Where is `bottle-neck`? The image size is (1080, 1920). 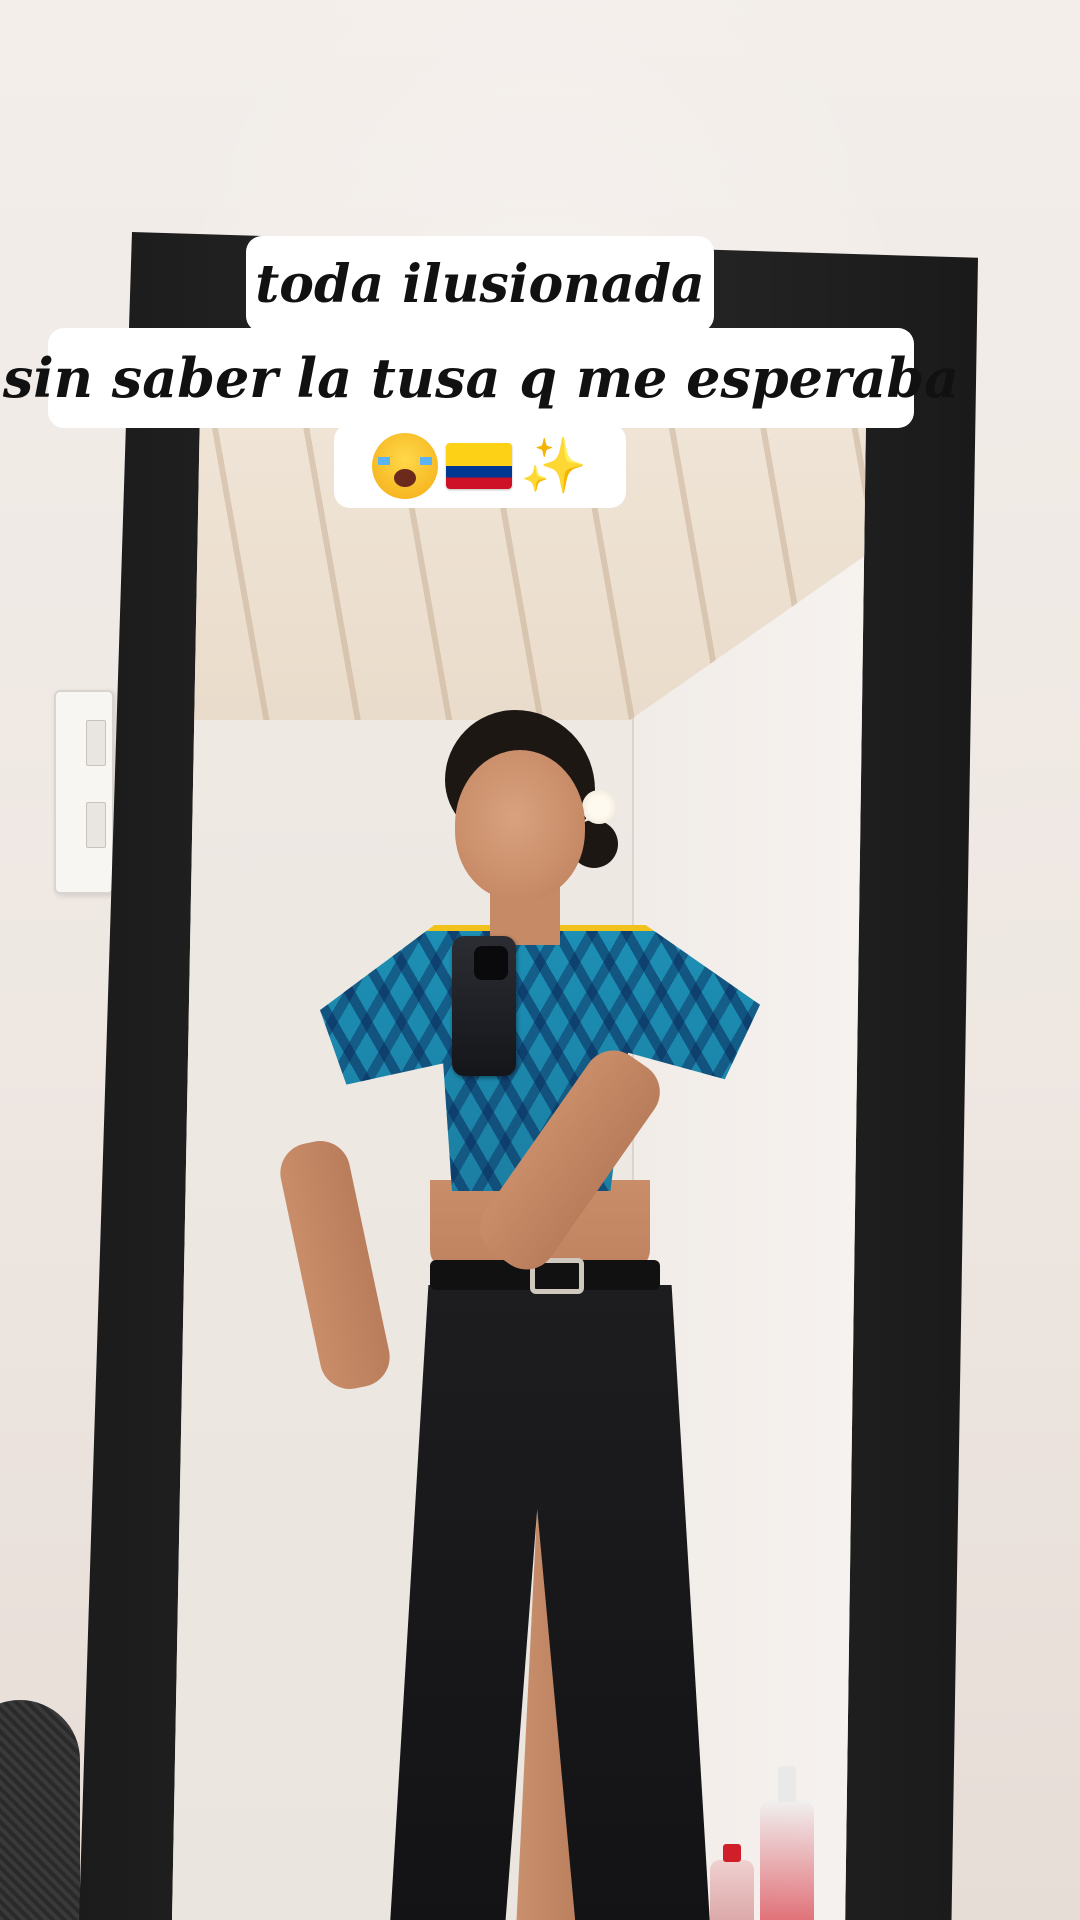
bottle-neck is located at coordinates (787, 1784).